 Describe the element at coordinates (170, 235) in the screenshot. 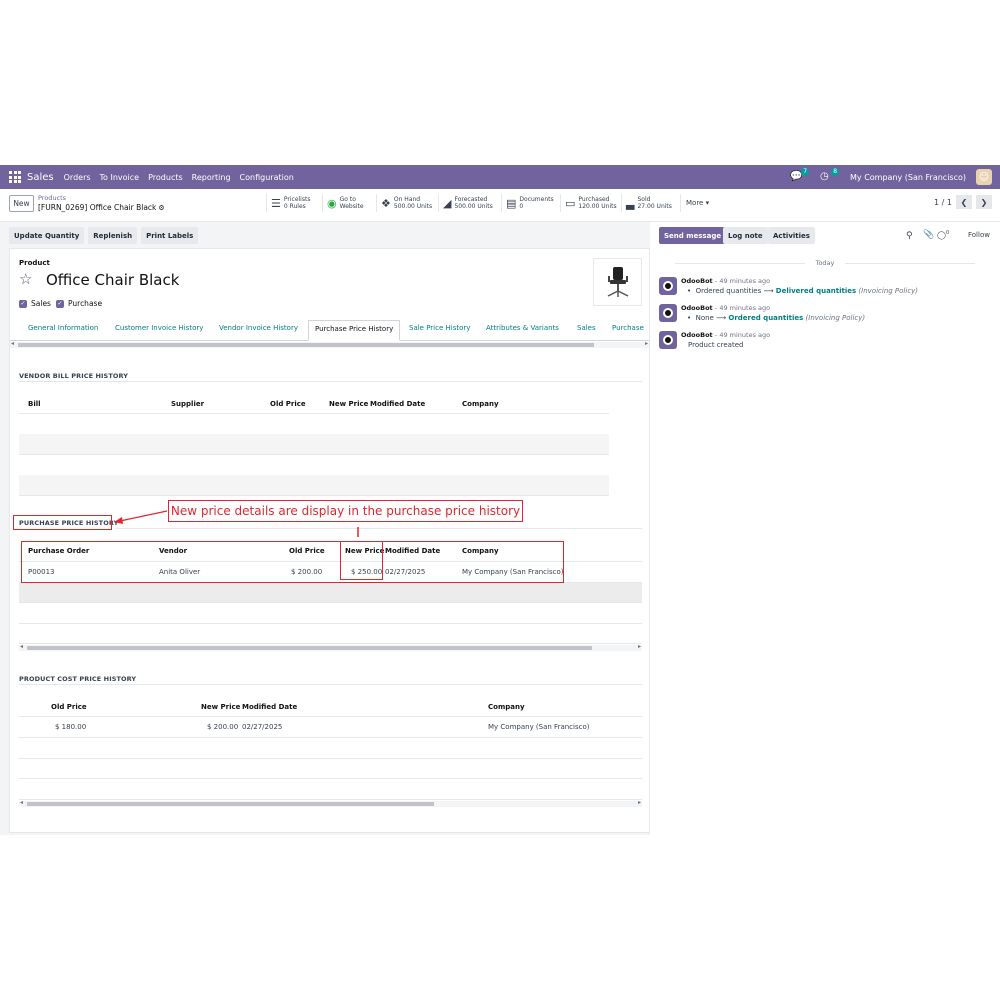

I see `print-labels-button: Print Labels` at that location.